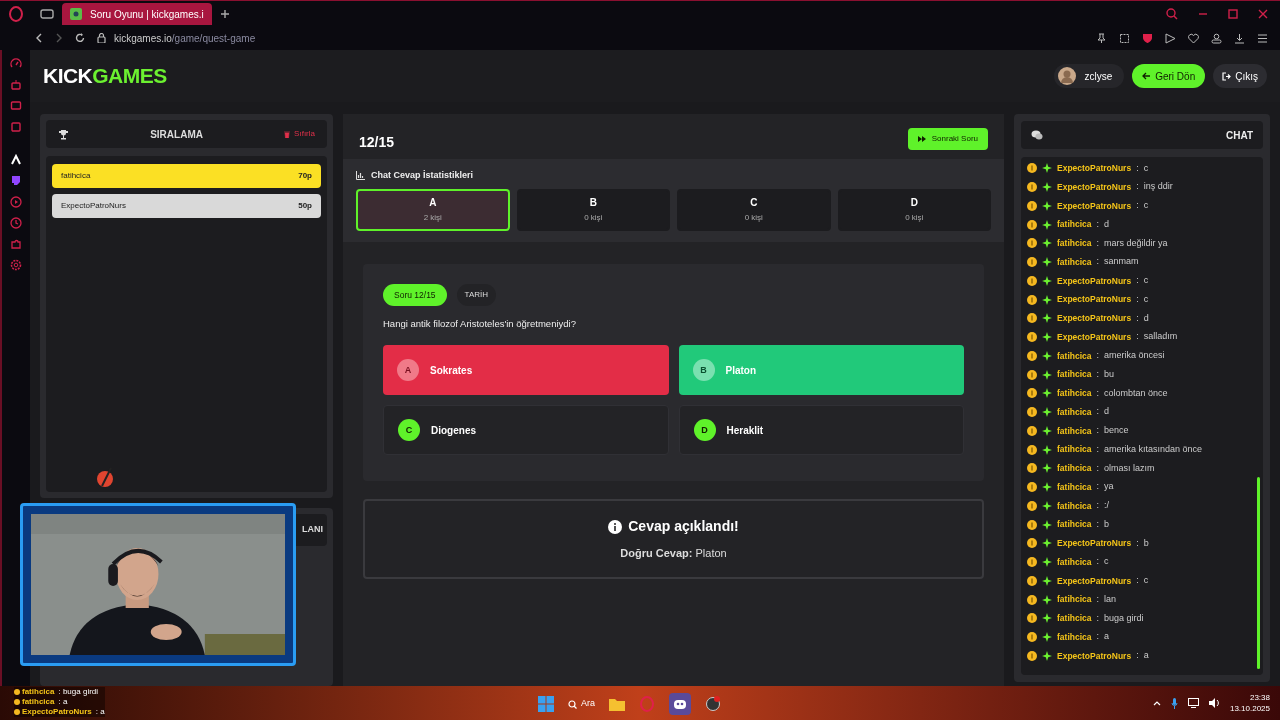 The image size is (1280, 720). Describe the element at coordinates (312, 530) in the screenshot. I see `panel-title: LANI` at that location.